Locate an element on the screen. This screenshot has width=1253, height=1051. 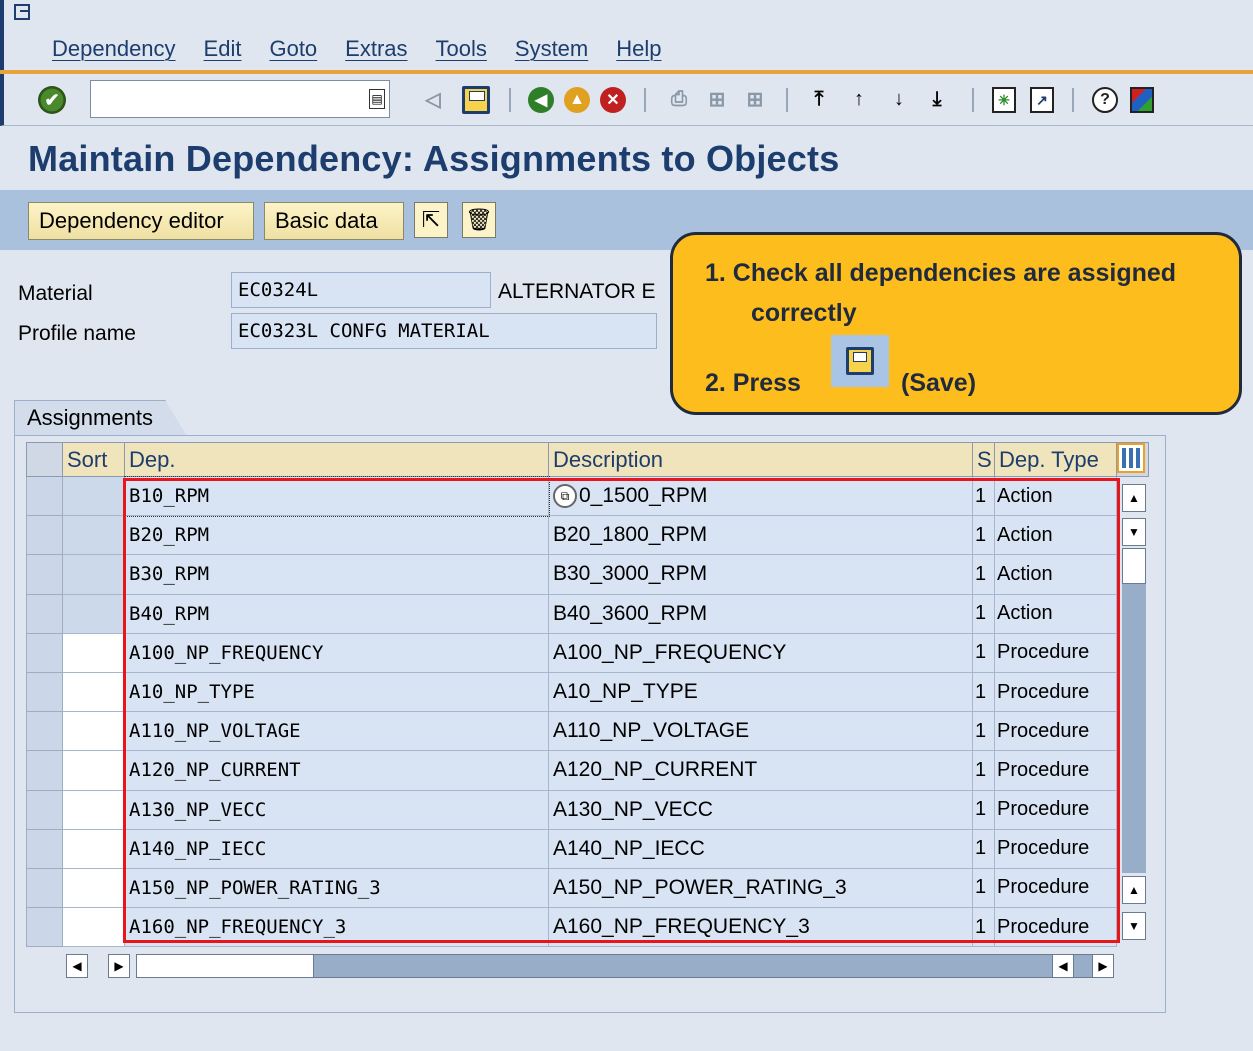
scroll-left-icon-right: ◀ is located at coordinates (1063, 966).